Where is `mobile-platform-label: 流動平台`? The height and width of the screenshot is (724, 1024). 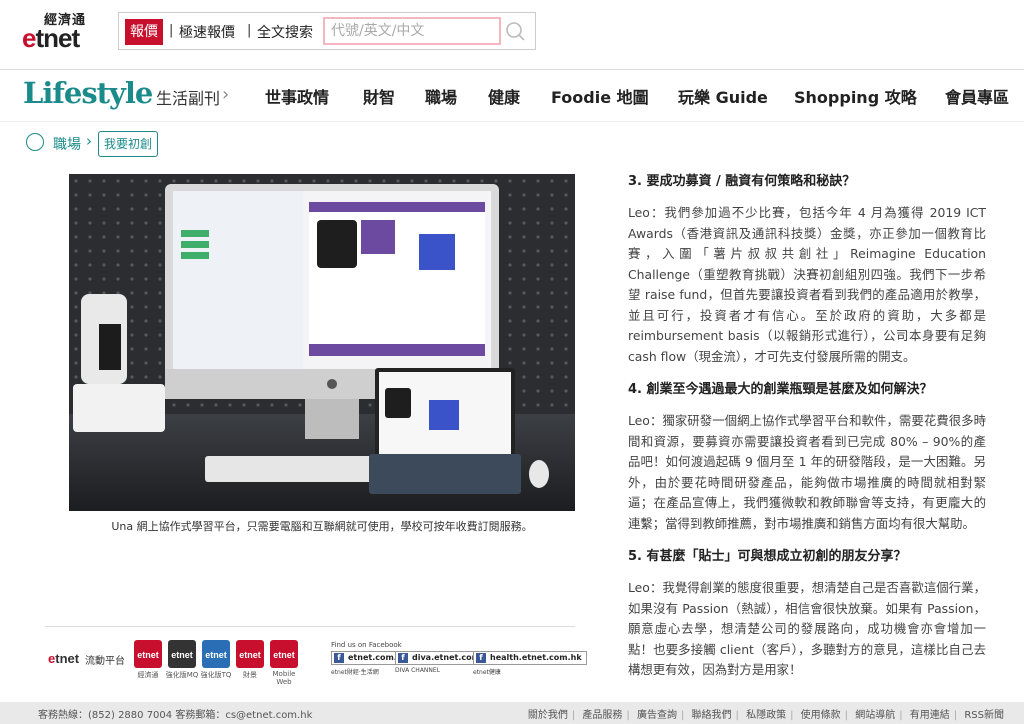 mobile-platform-label: 流動平台 is located at coordinates (105, 661).